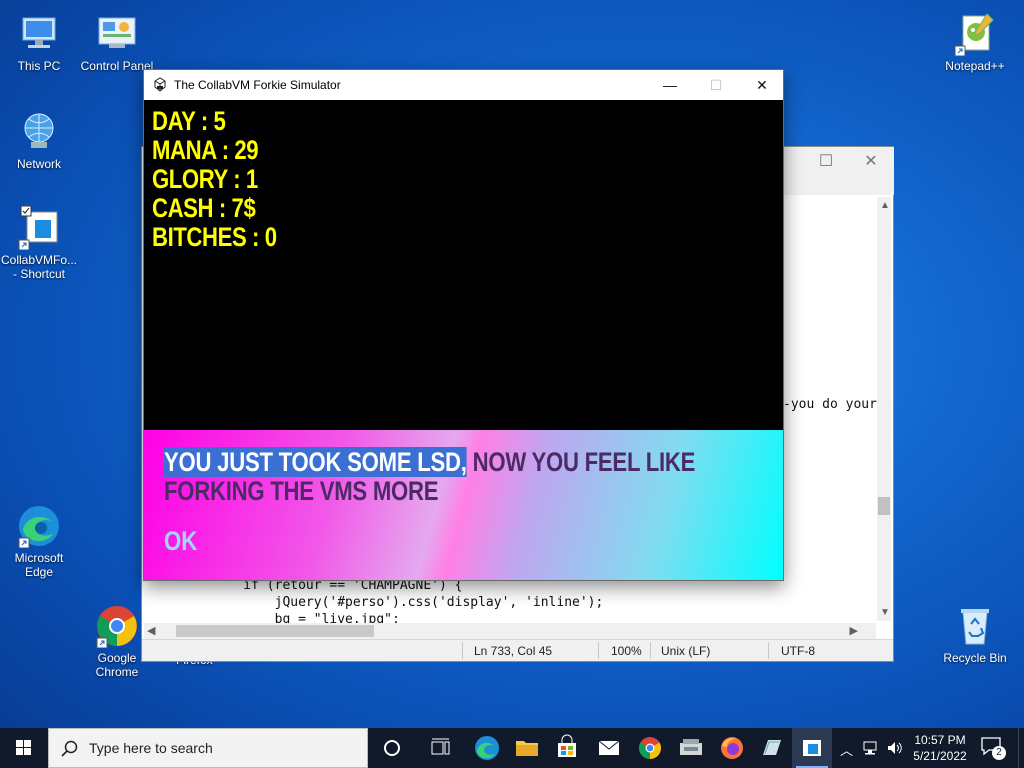  I want to click on firefox-icon, so click(732, 748).